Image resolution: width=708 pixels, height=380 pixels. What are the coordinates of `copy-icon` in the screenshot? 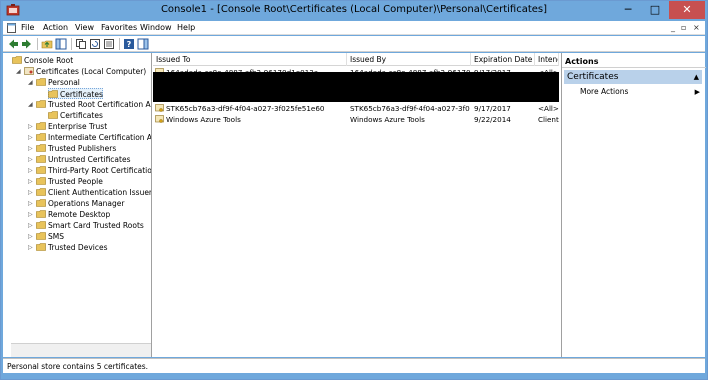 It's located at (81, 44).